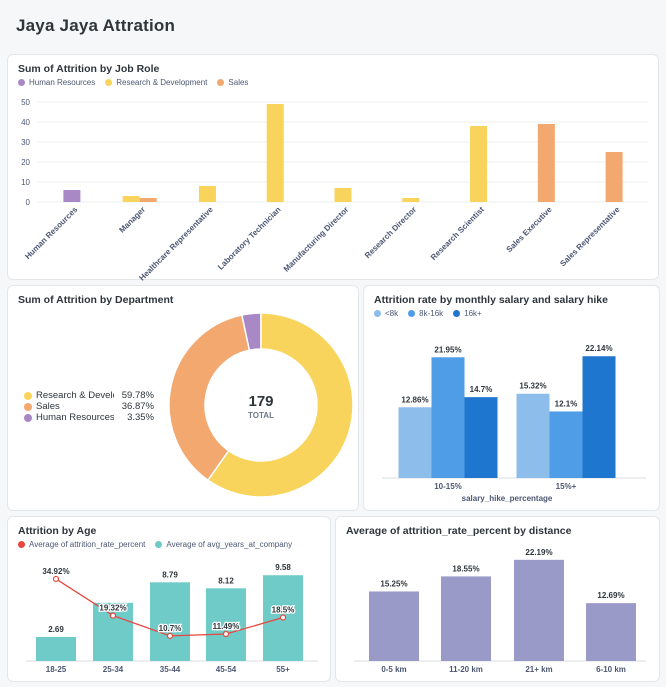 The width and height of the screenshot is (666, 687). I want to click on bar-0-5-km, so click(394, 626).